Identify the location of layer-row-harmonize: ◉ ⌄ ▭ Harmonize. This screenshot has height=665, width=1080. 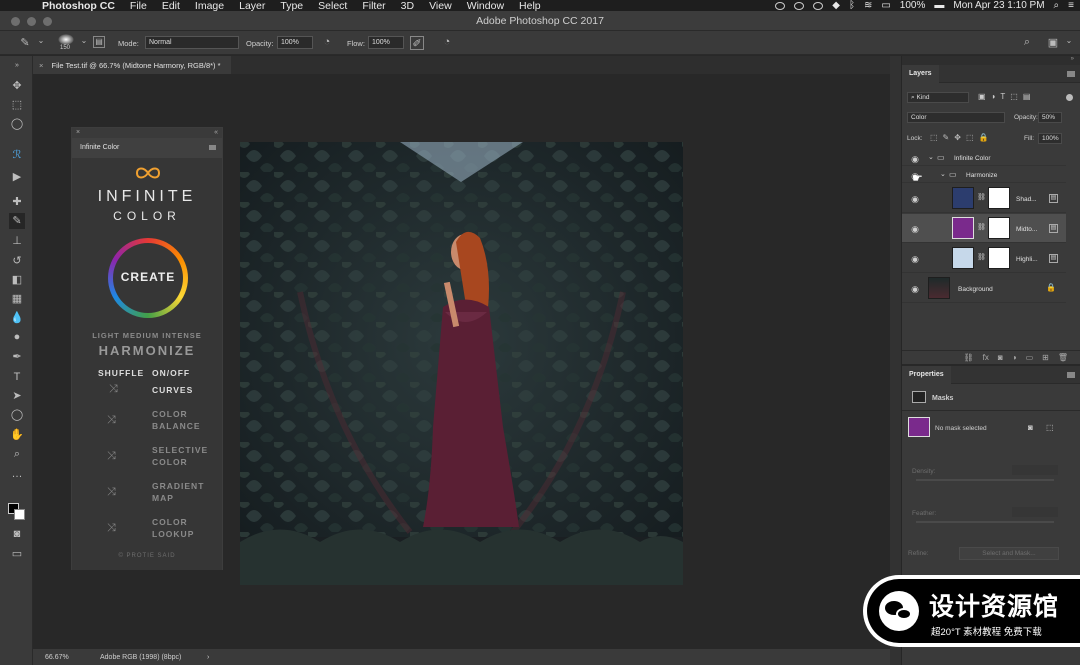
(984, 175).